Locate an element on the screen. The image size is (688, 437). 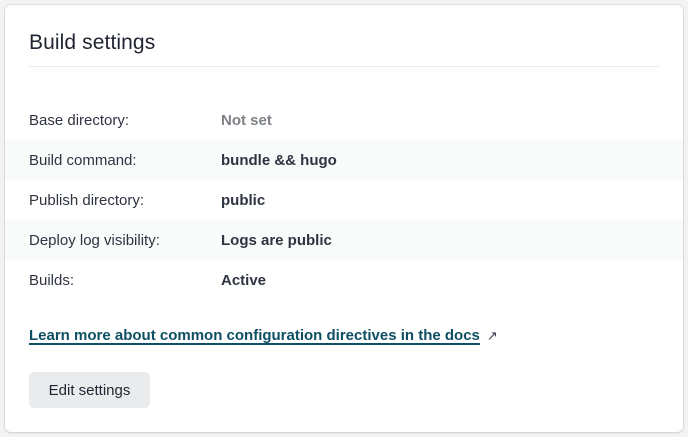
setting-row-builds: Builds: Active is located at coordinates (344, 280).